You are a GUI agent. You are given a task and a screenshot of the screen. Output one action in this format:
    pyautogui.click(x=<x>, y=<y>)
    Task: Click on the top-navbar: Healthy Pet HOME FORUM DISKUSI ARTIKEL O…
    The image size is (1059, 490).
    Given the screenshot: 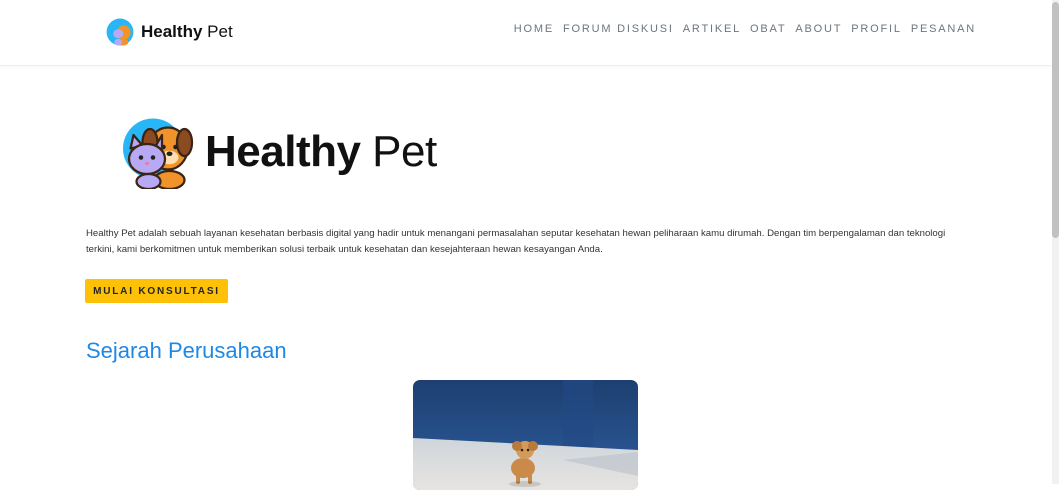 What is the action you would take?
    pyautogui.click(x=526, y=33)
    